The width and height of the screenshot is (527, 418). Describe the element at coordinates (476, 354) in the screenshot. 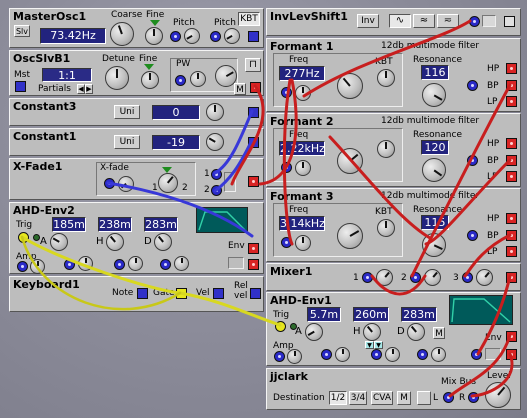

I see `audio-input` at that location.